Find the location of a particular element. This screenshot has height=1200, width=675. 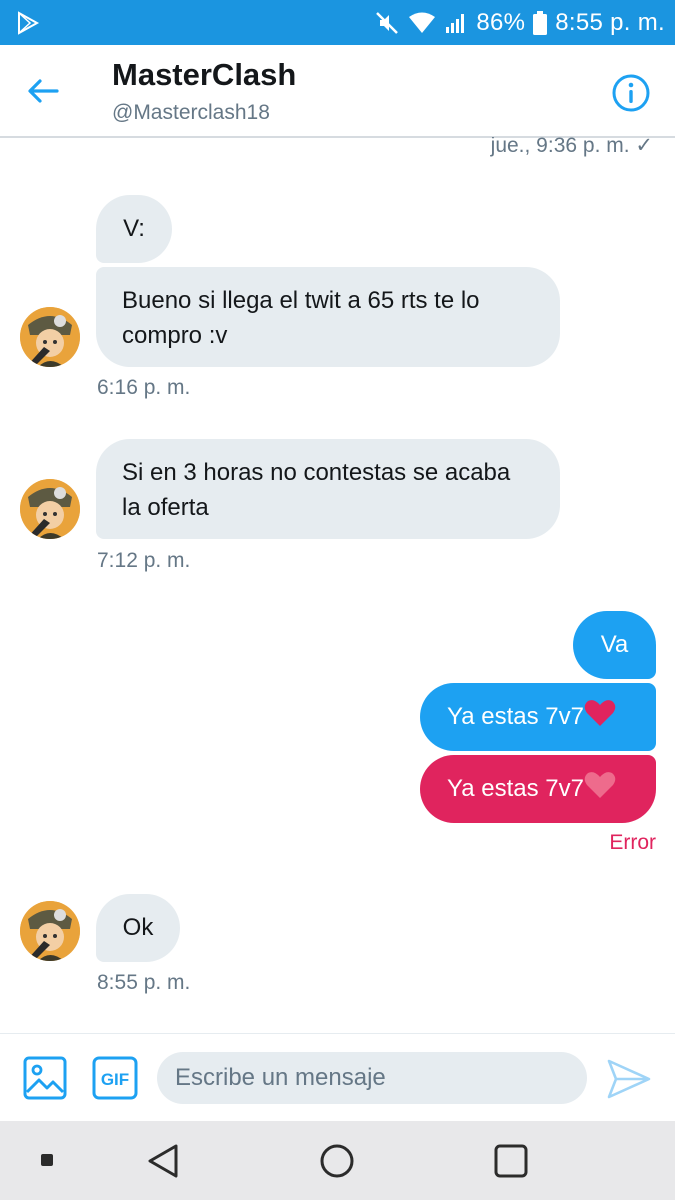

back-arrow-icon is located at coordinates (44, 91).